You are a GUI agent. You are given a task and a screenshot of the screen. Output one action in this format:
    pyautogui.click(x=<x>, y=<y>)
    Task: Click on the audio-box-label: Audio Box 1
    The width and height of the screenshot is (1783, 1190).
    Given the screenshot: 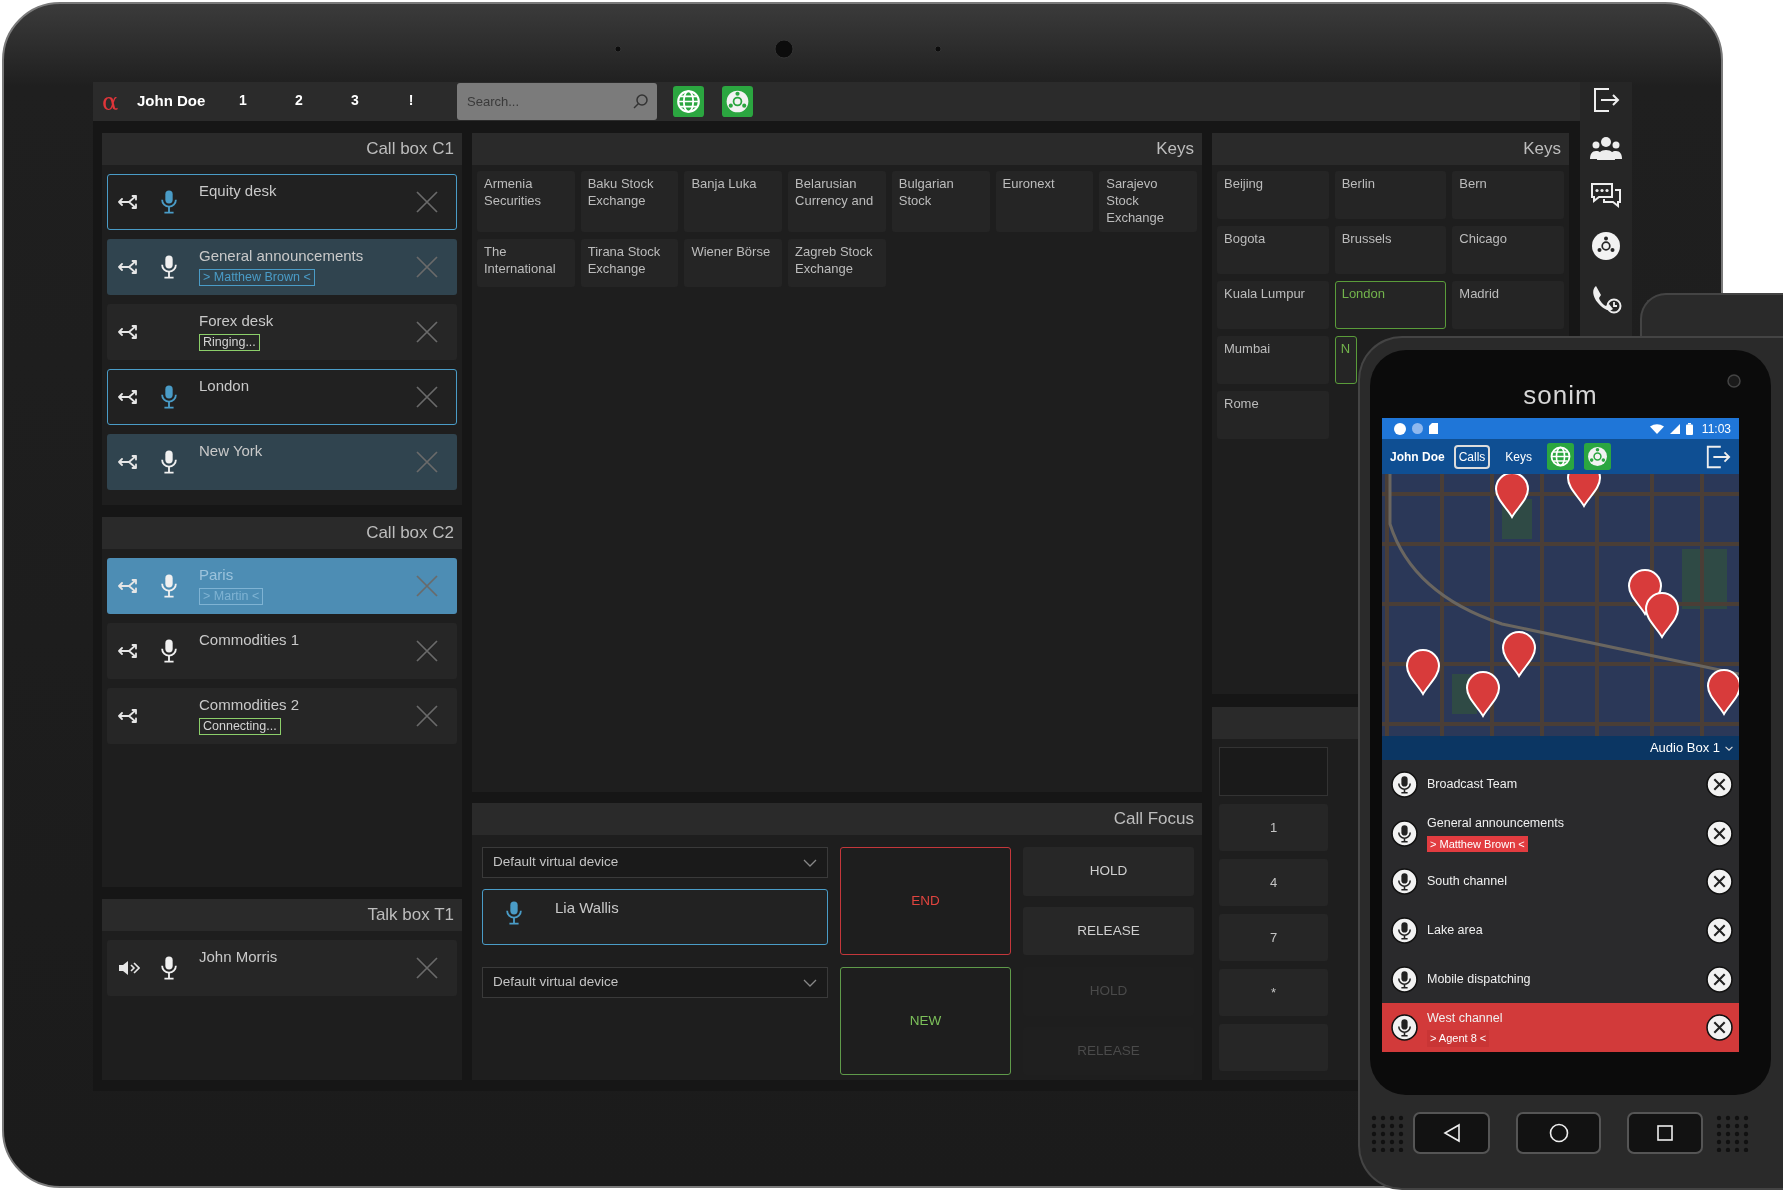 What is the action you would take?
    pyautogui.click(x=1684, y=748)
    